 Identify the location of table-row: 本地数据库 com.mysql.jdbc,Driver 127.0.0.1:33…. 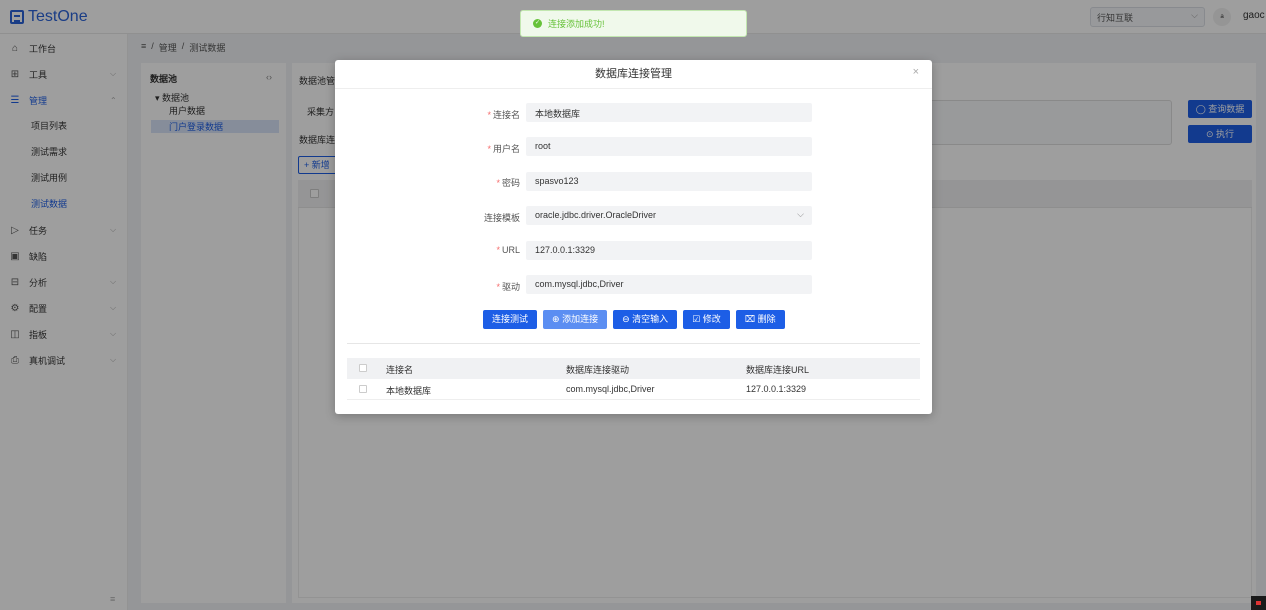
(633, 389).